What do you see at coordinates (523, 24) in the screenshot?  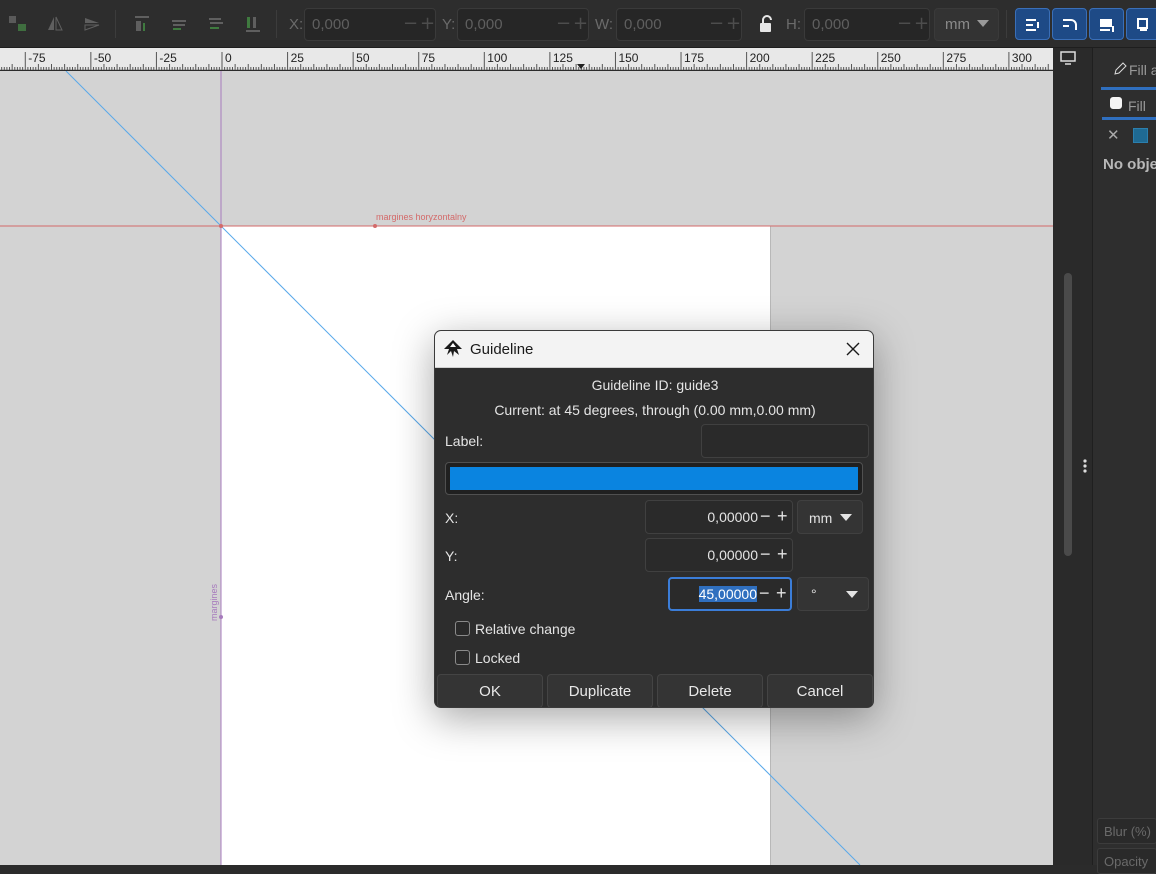 I see `y-spinbox: 0,000 − +` at bounding box center [523, 24].